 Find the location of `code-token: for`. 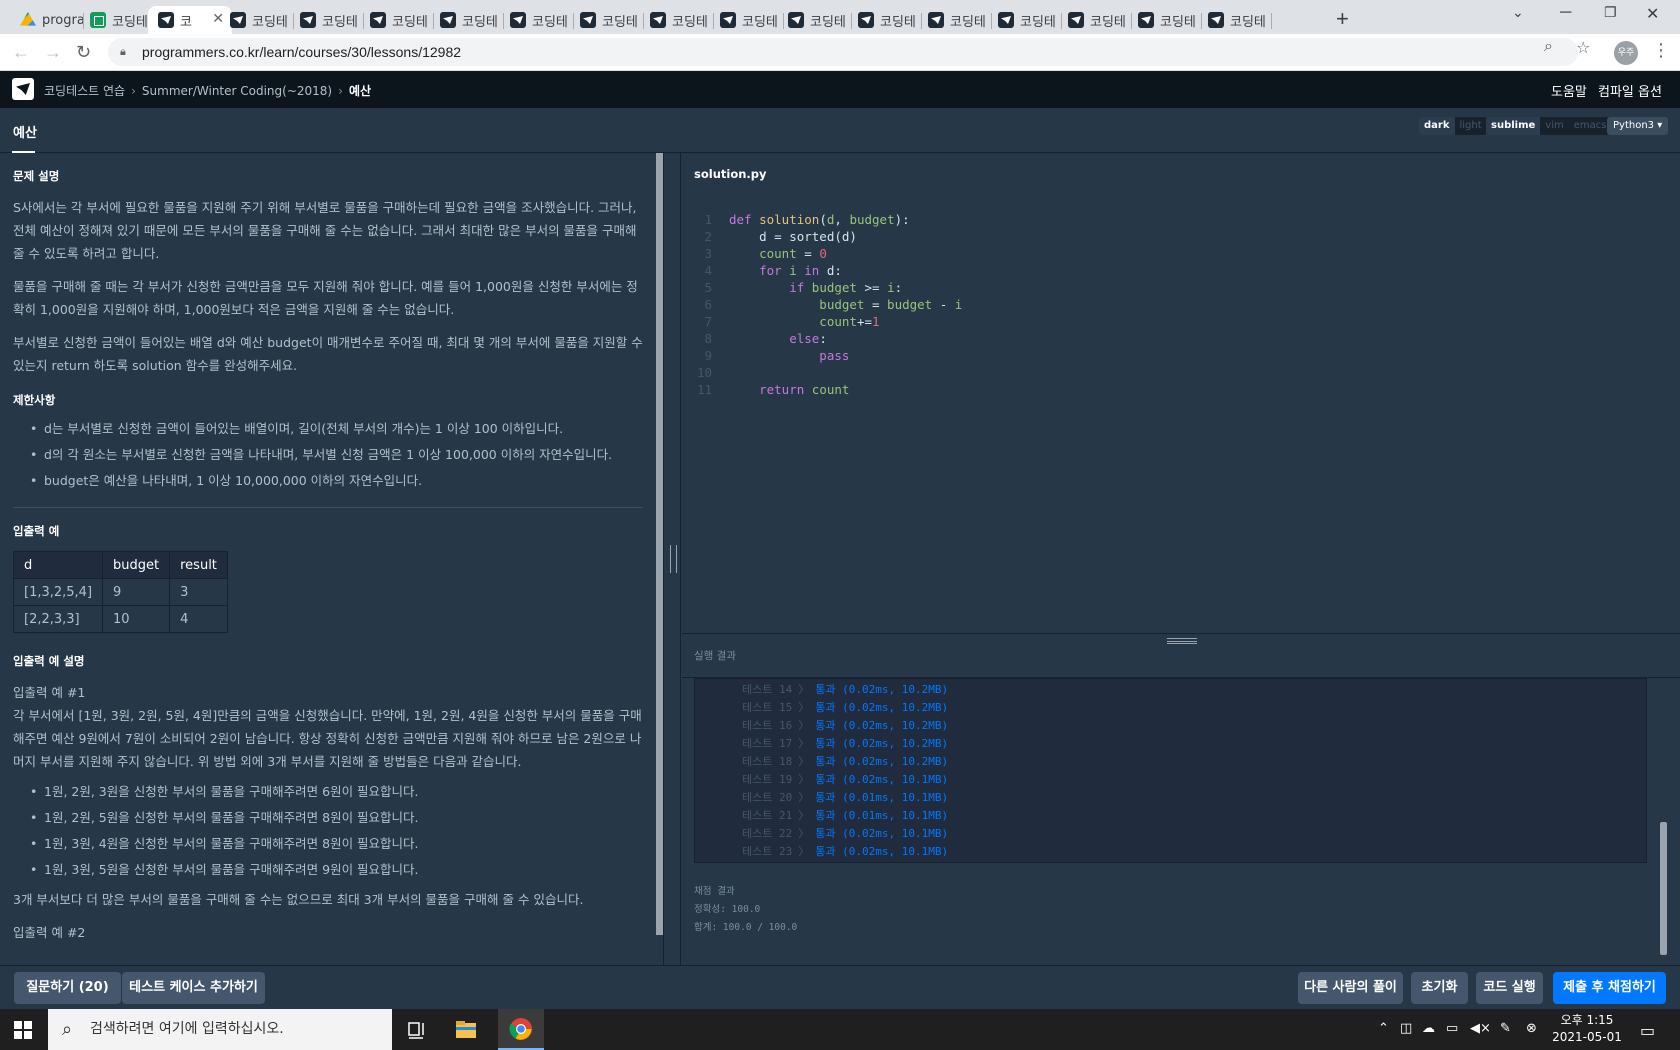

code-token: for is located at coordinates (759, 270).